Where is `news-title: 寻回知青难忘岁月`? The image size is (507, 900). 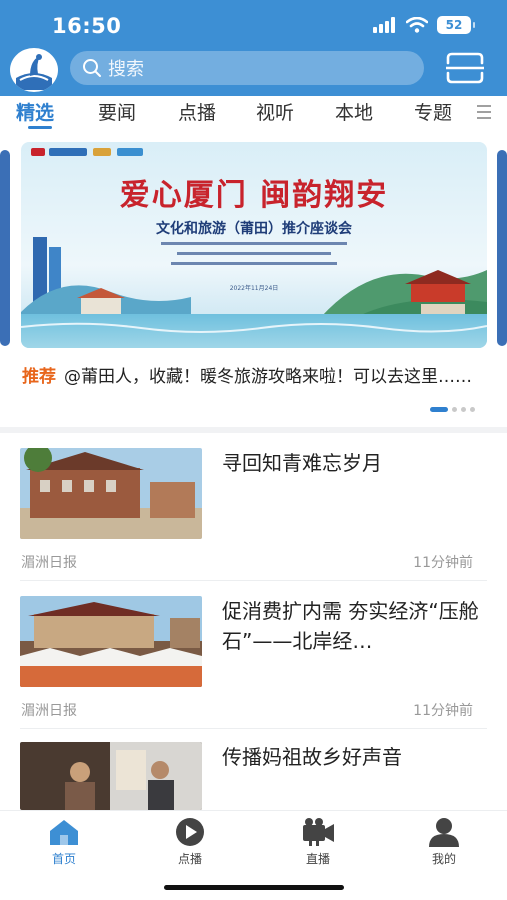
news-title: 寻回知青难忘岁月 is located at coordinates (302, 463).